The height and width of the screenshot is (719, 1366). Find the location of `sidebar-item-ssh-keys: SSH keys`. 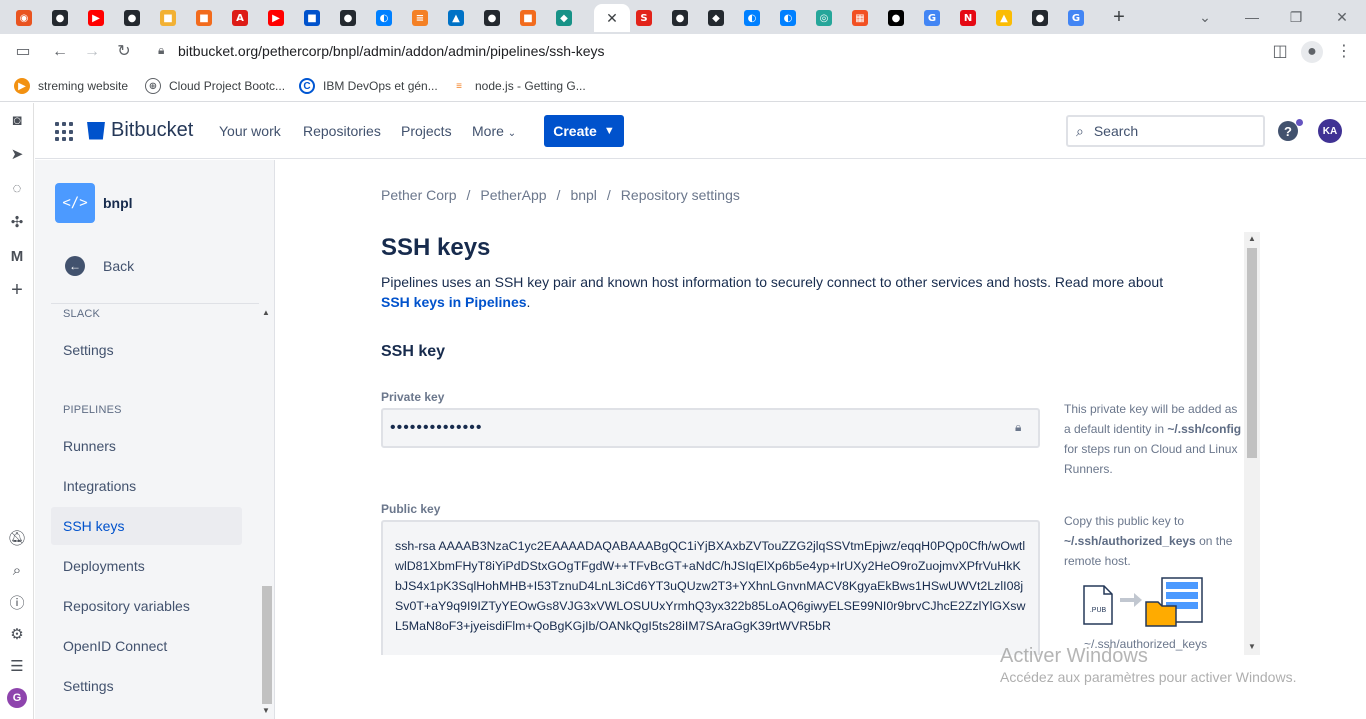

sidebar-item-ssh-keys: SSH keys is located at coordinates (146, 526).